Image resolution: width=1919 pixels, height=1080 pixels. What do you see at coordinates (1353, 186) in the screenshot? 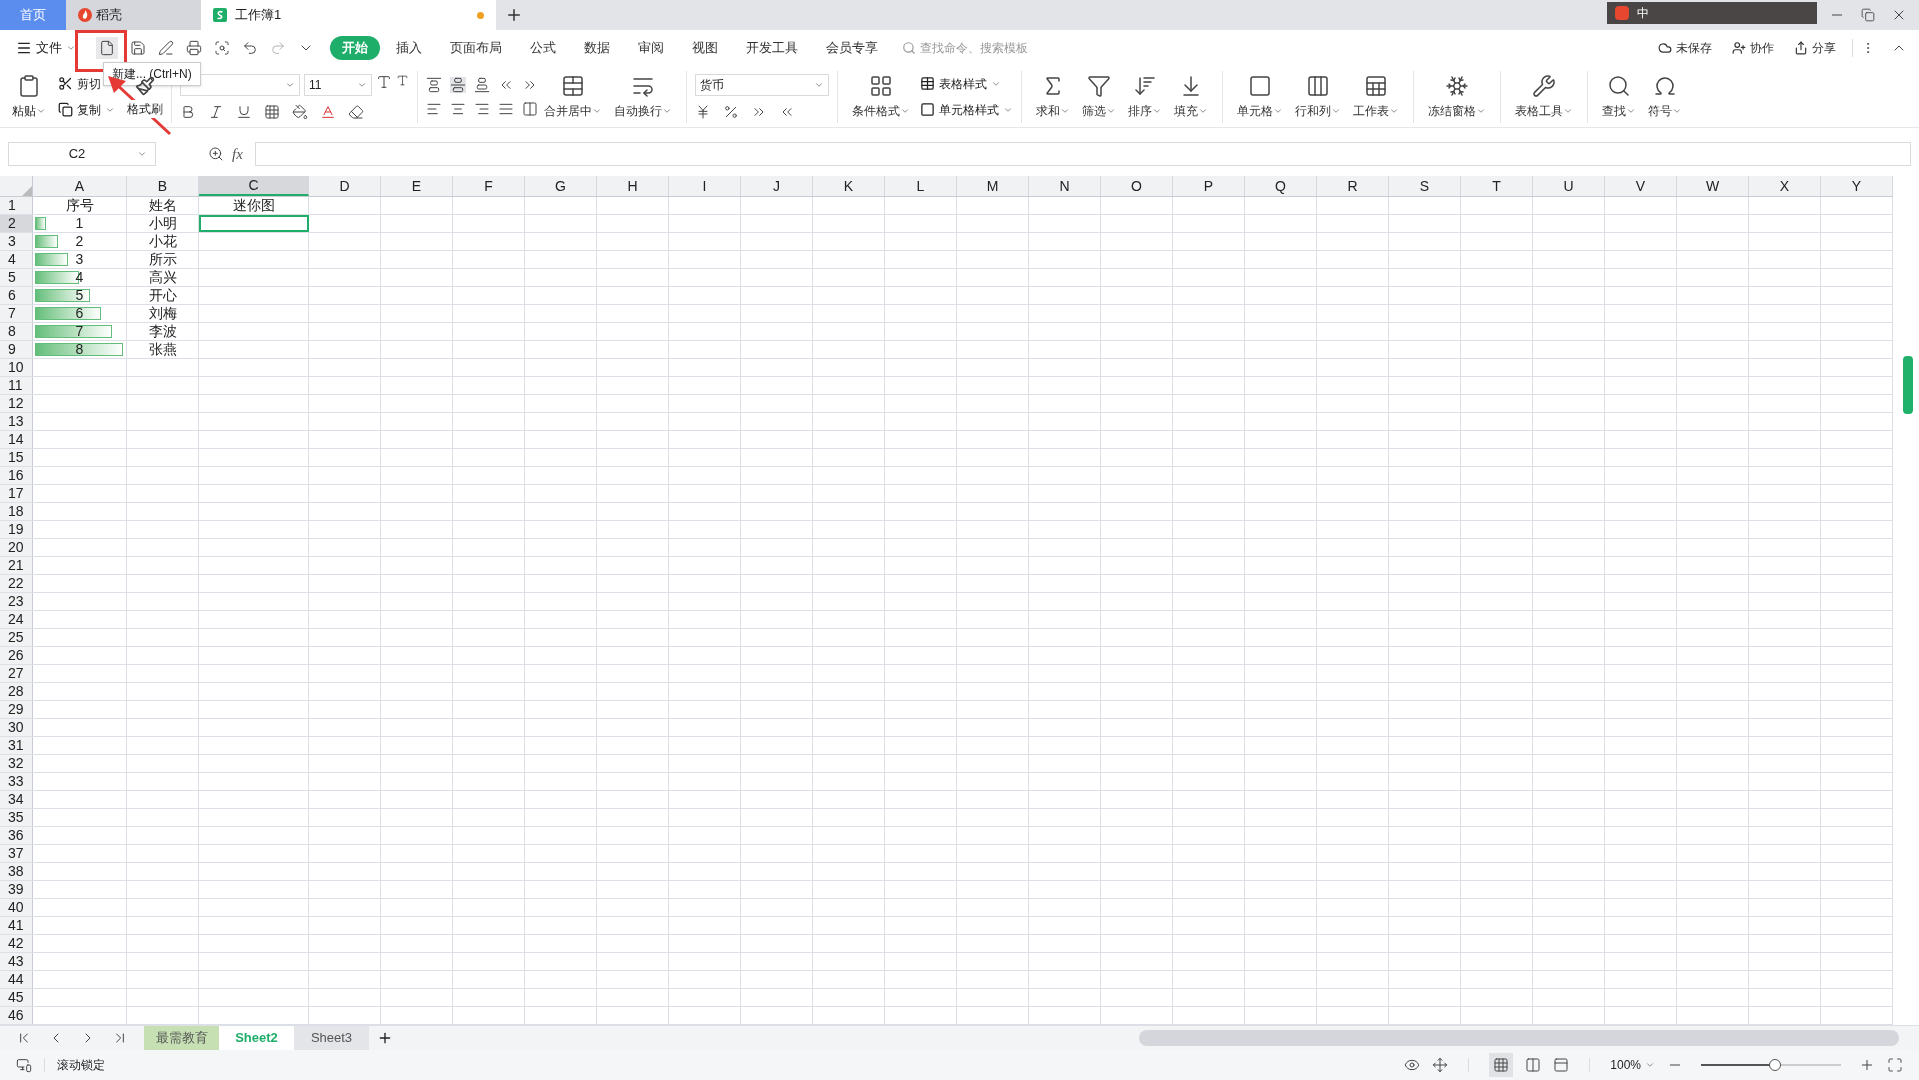
I see `column-header: R` at bounding box center [1353, 186].